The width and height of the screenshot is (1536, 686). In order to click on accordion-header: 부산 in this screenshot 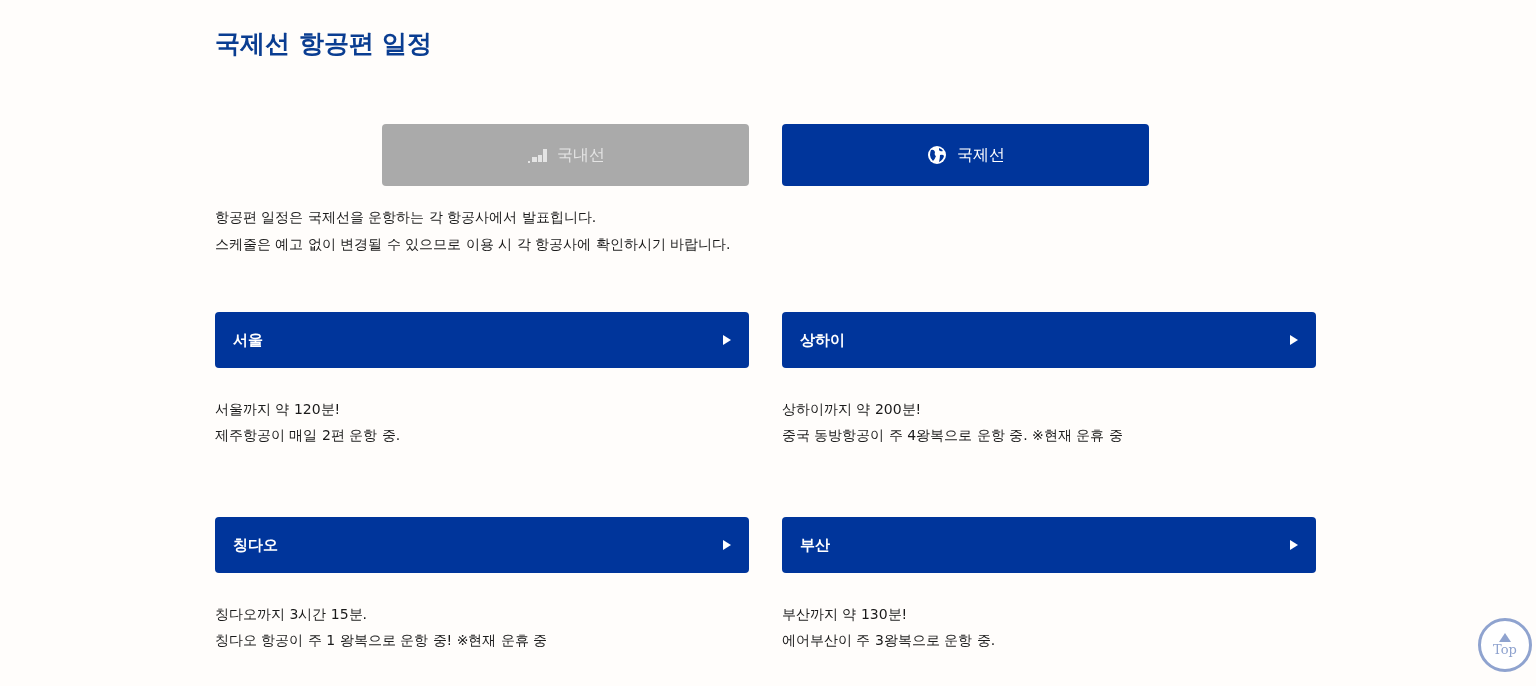, I will do `click(1049, 545)`.